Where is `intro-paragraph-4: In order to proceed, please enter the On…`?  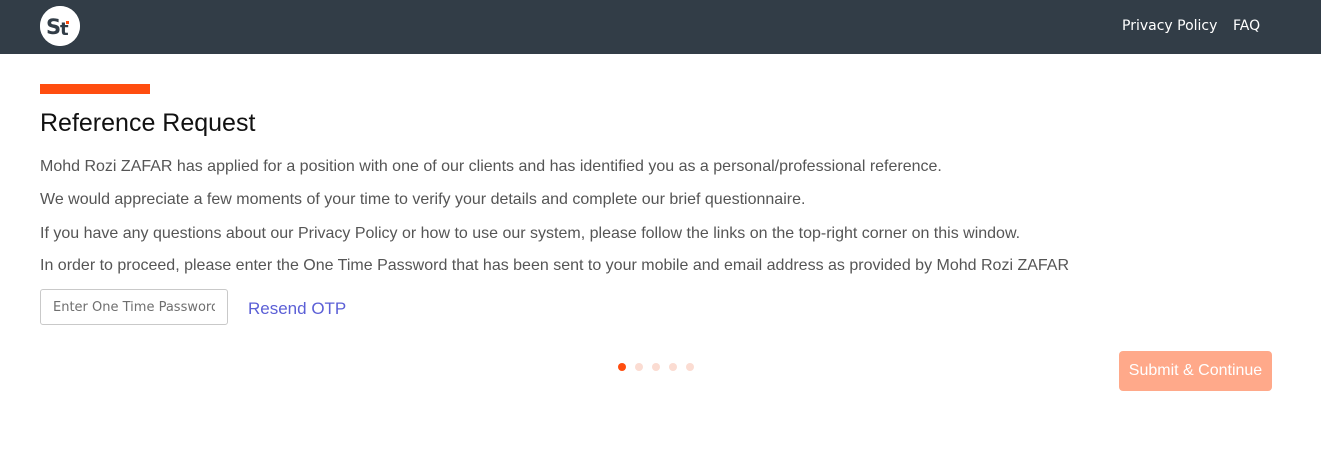 intro-paragraph-4: In order to proceed, please enter the On… is located at coordinates (554, 265).